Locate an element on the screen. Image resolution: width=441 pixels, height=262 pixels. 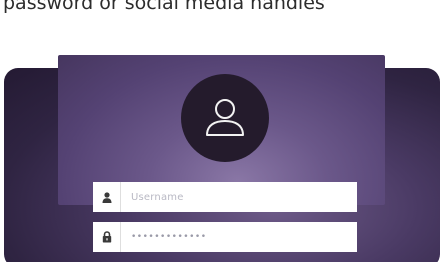
user-outline-icon is located at coordinates (225, 117).